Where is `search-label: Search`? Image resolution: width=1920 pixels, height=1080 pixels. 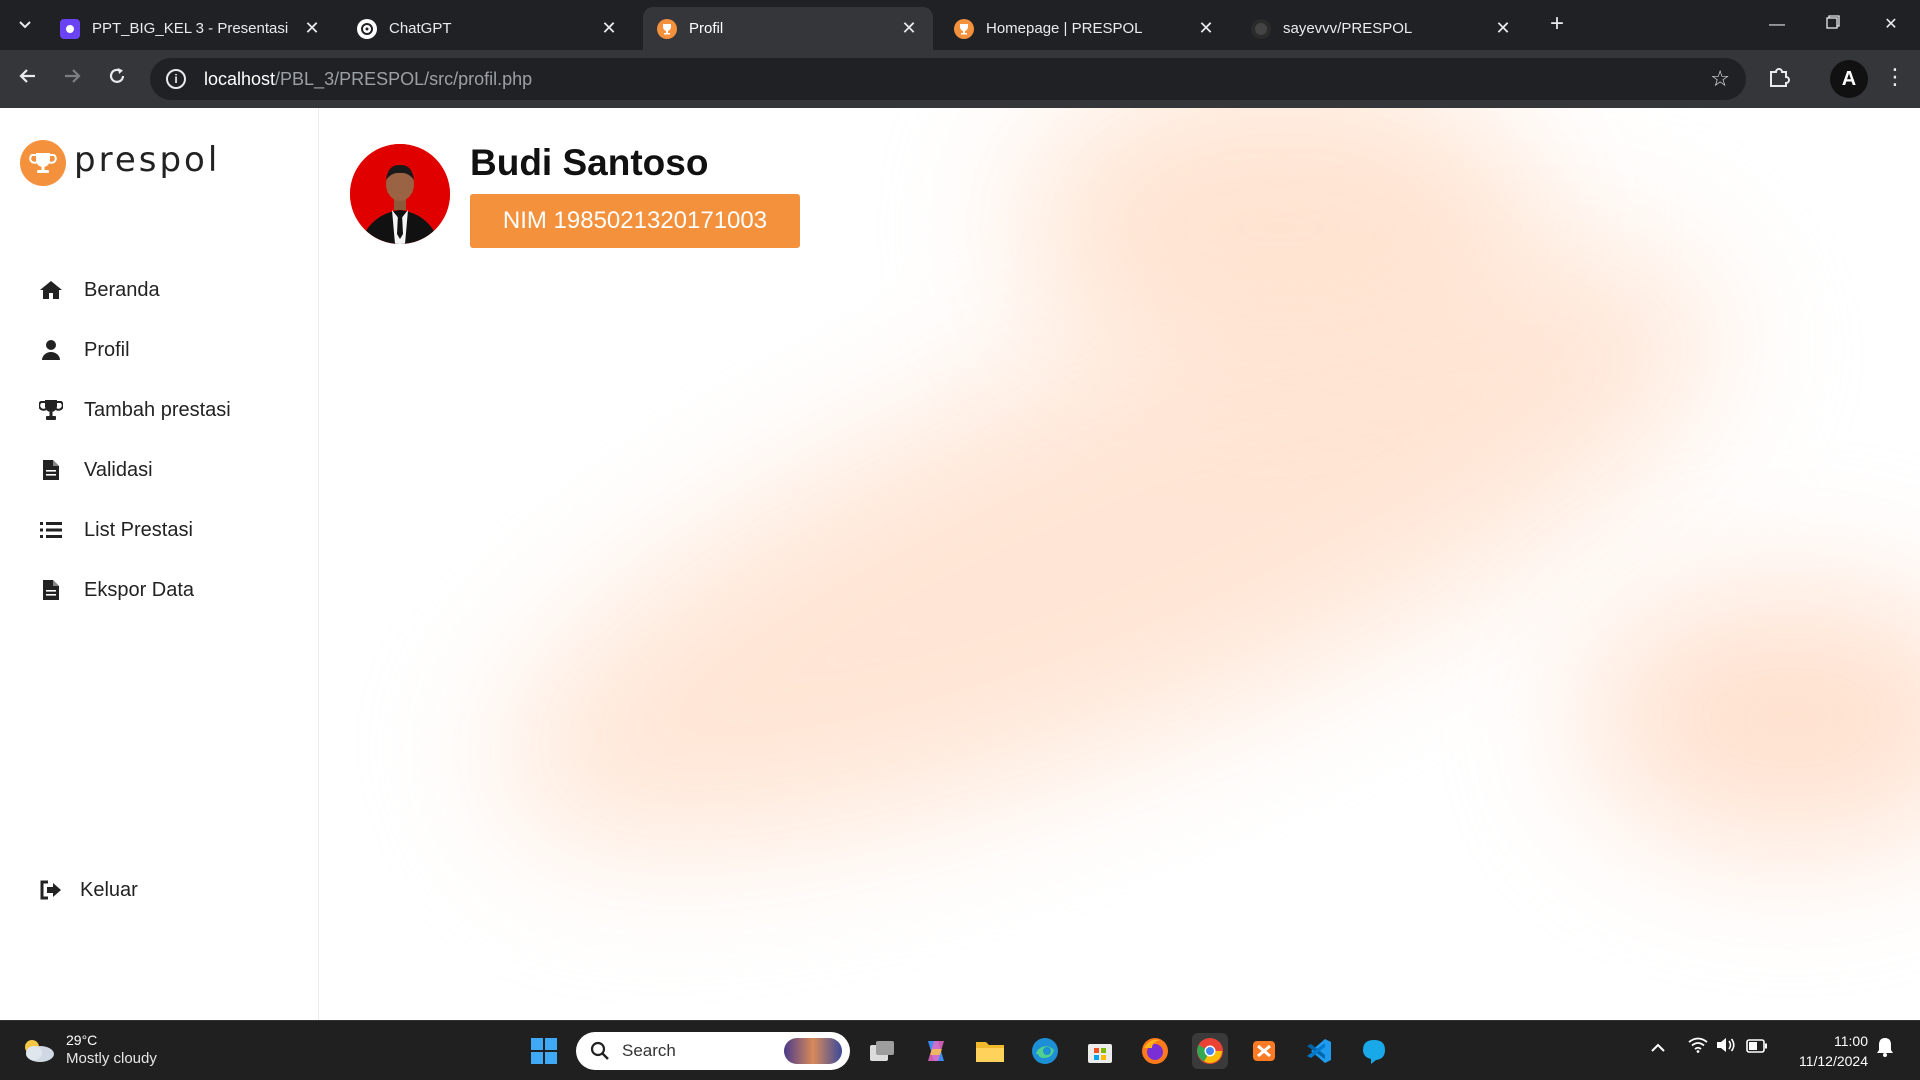 search-label: Search is located at coordinates (649, 1050).